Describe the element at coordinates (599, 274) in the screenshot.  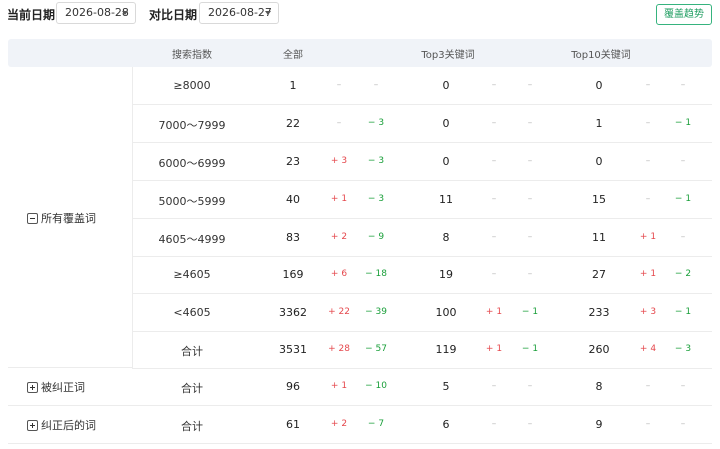
I see `top10-count: 27` at that location.